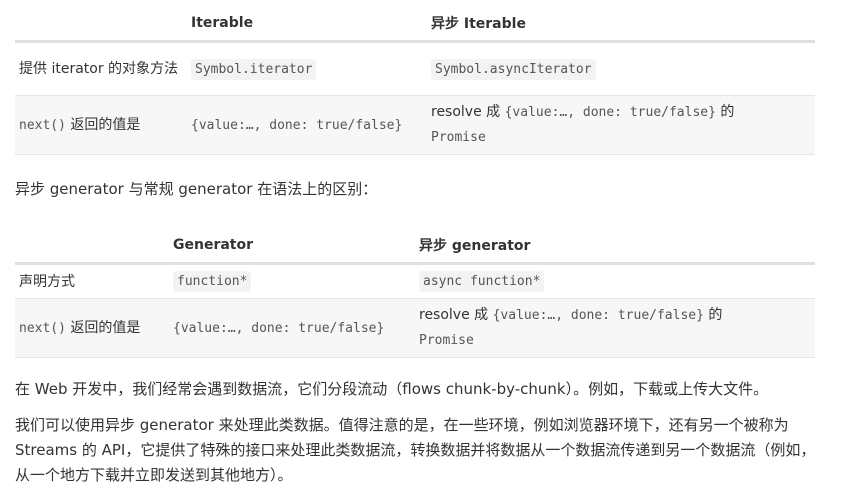 The height and width of the screenshot is (488, 850). Describe the element at coordinates (92, 281) in the screenshot. I see `row-label: 声明方式` at that location.